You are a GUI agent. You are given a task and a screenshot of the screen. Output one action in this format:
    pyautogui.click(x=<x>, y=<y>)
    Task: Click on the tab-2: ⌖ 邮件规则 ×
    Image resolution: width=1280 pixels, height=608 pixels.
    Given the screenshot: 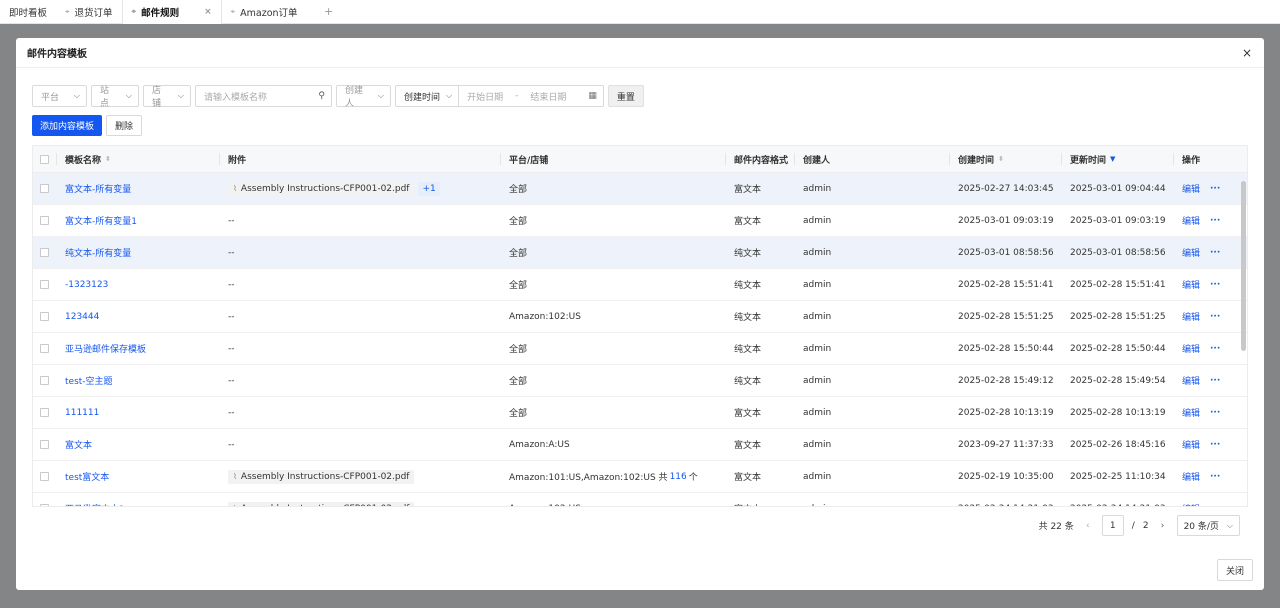 What is the action you would take?
    pyautogui.click(x=171, y=12)
    